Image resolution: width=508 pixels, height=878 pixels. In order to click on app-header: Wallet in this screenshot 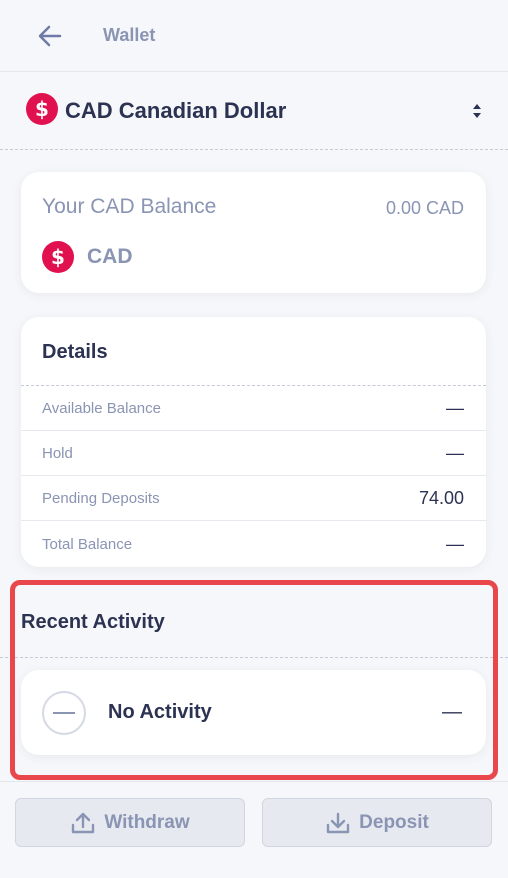, I will do `click(254, 36)`.